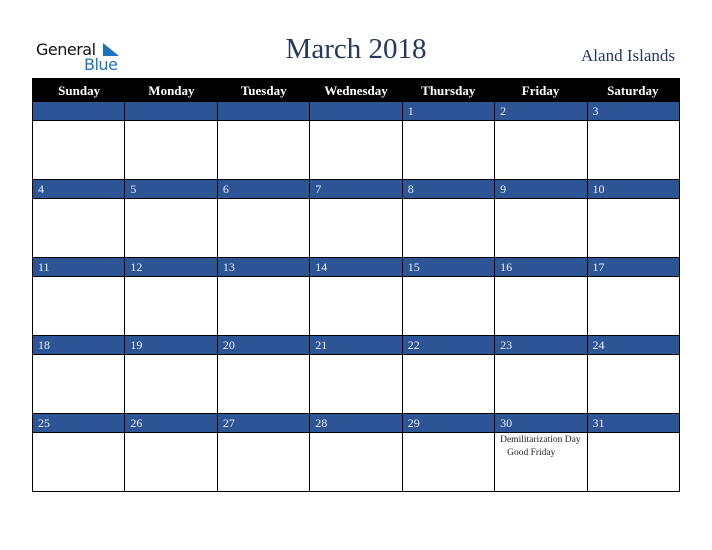 The image size is (712, 550). I want to click on day-cell: 11, so click(79, 296).